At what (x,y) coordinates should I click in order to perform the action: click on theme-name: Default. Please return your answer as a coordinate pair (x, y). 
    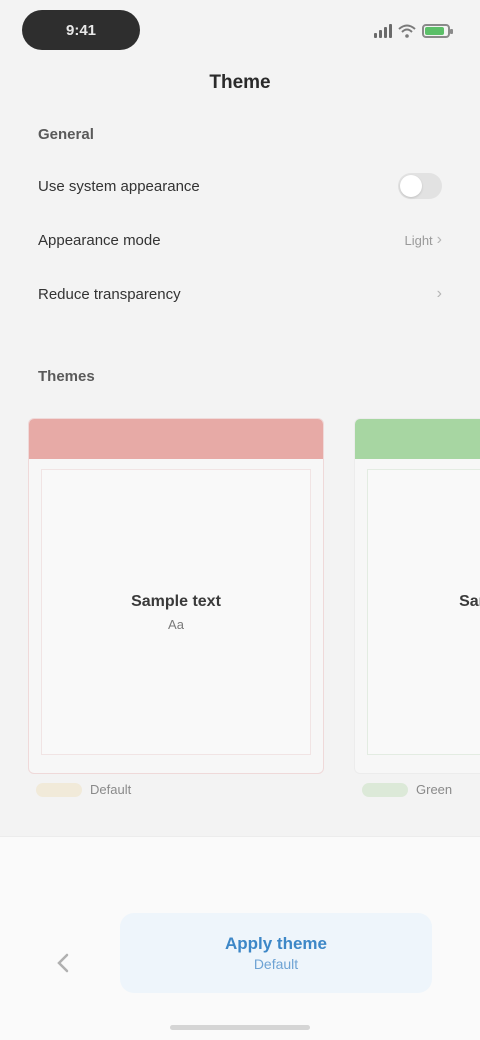
    Looking at the image, I should click on (111, 789).